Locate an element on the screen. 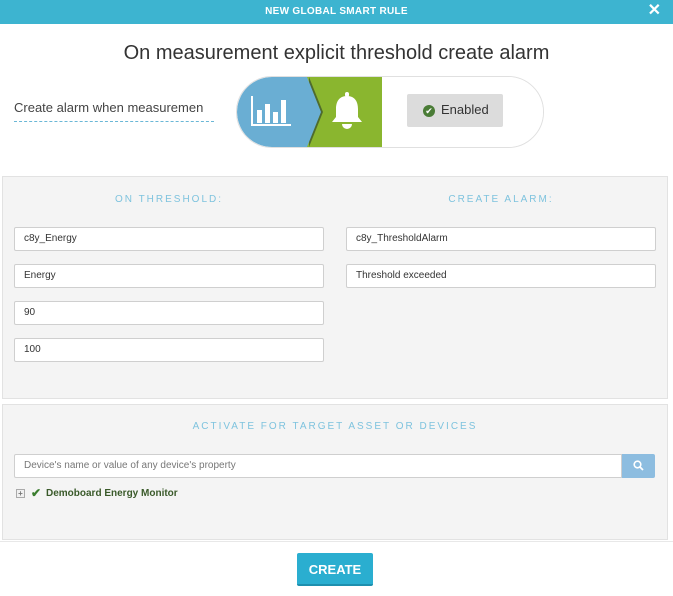 The width and height of the screenshot is (673, 596). alarm-type-input: c8y_ThresholdAlarm is located at coordinates (501, 239).